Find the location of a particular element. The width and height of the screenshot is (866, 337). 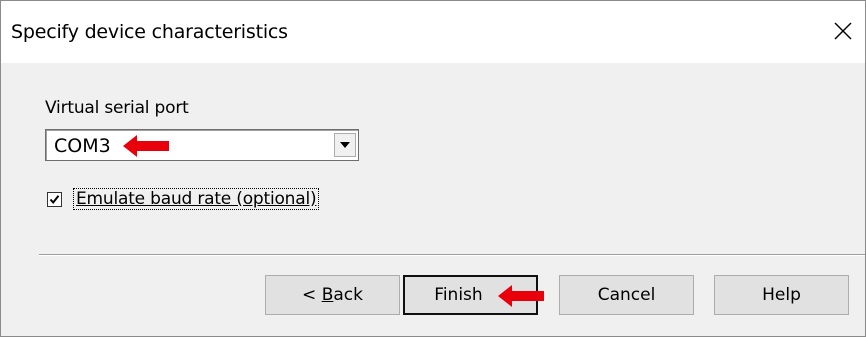

help-button-label: Help is located at coordinates (781, 295).